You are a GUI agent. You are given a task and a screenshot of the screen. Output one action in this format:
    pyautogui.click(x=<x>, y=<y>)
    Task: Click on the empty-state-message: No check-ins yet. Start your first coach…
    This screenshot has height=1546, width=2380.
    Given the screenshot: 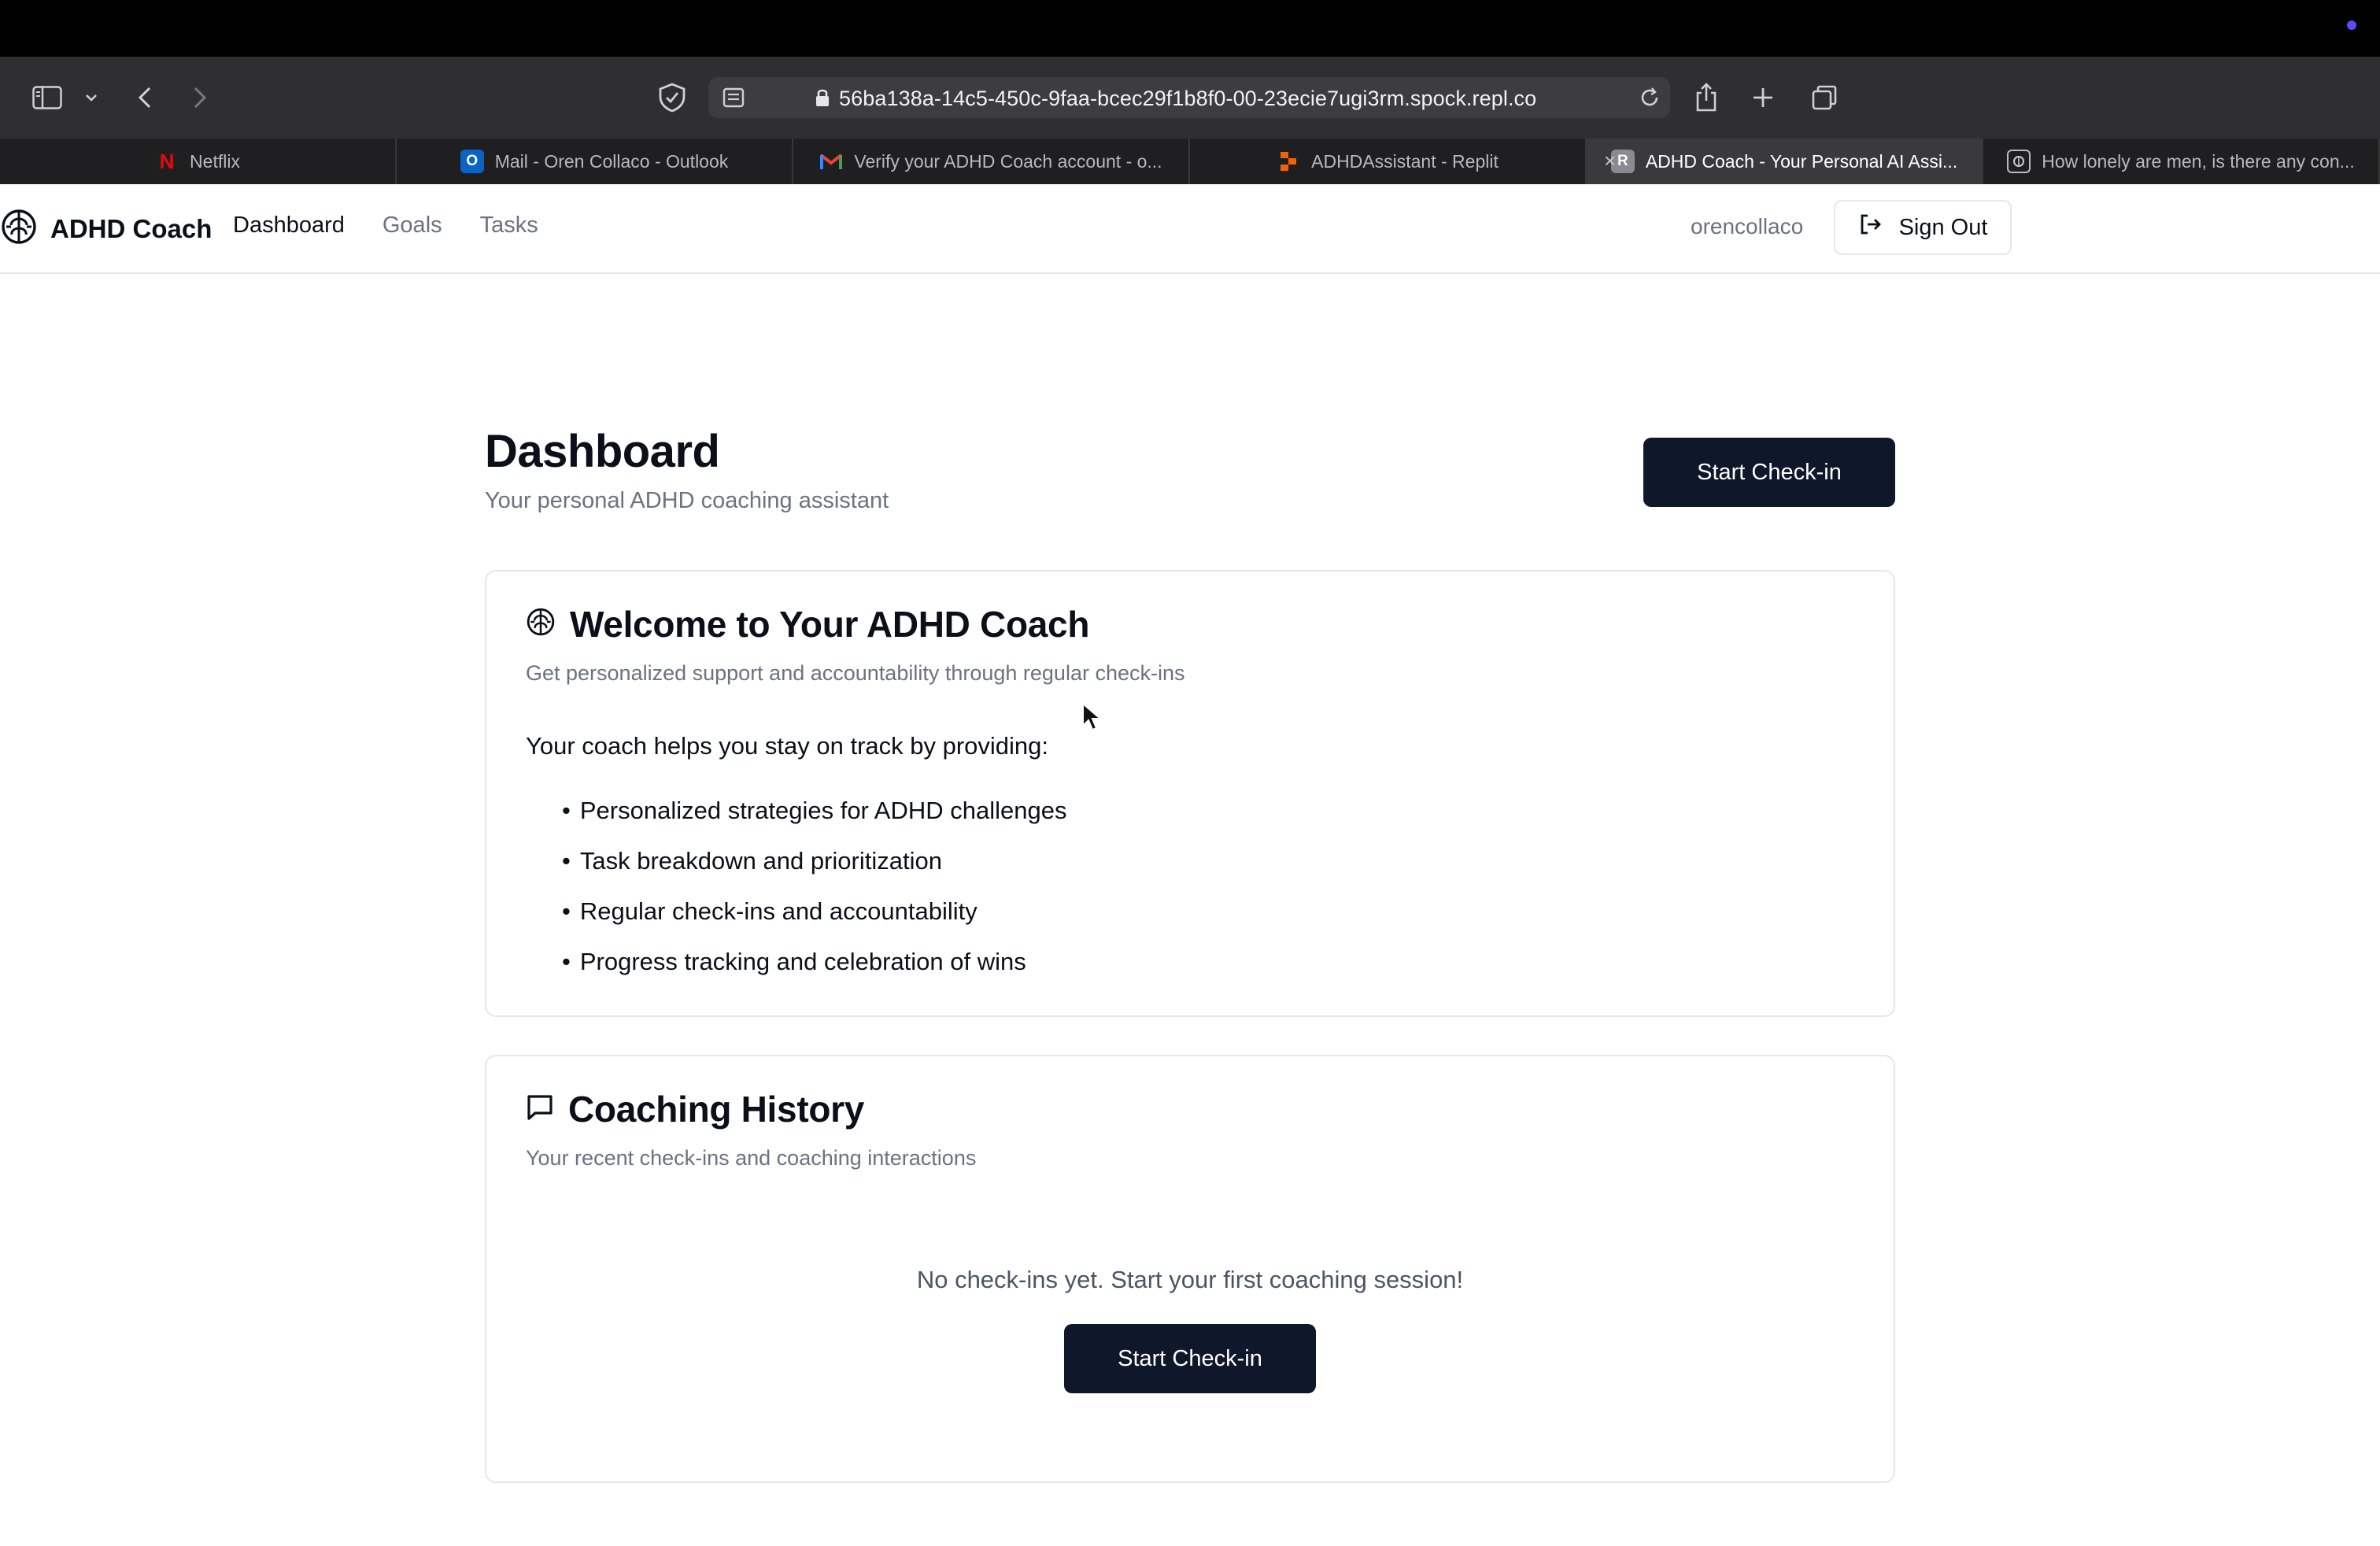 What is the action you would take?
    pyautogui.click(x=1190, y=1279)
    